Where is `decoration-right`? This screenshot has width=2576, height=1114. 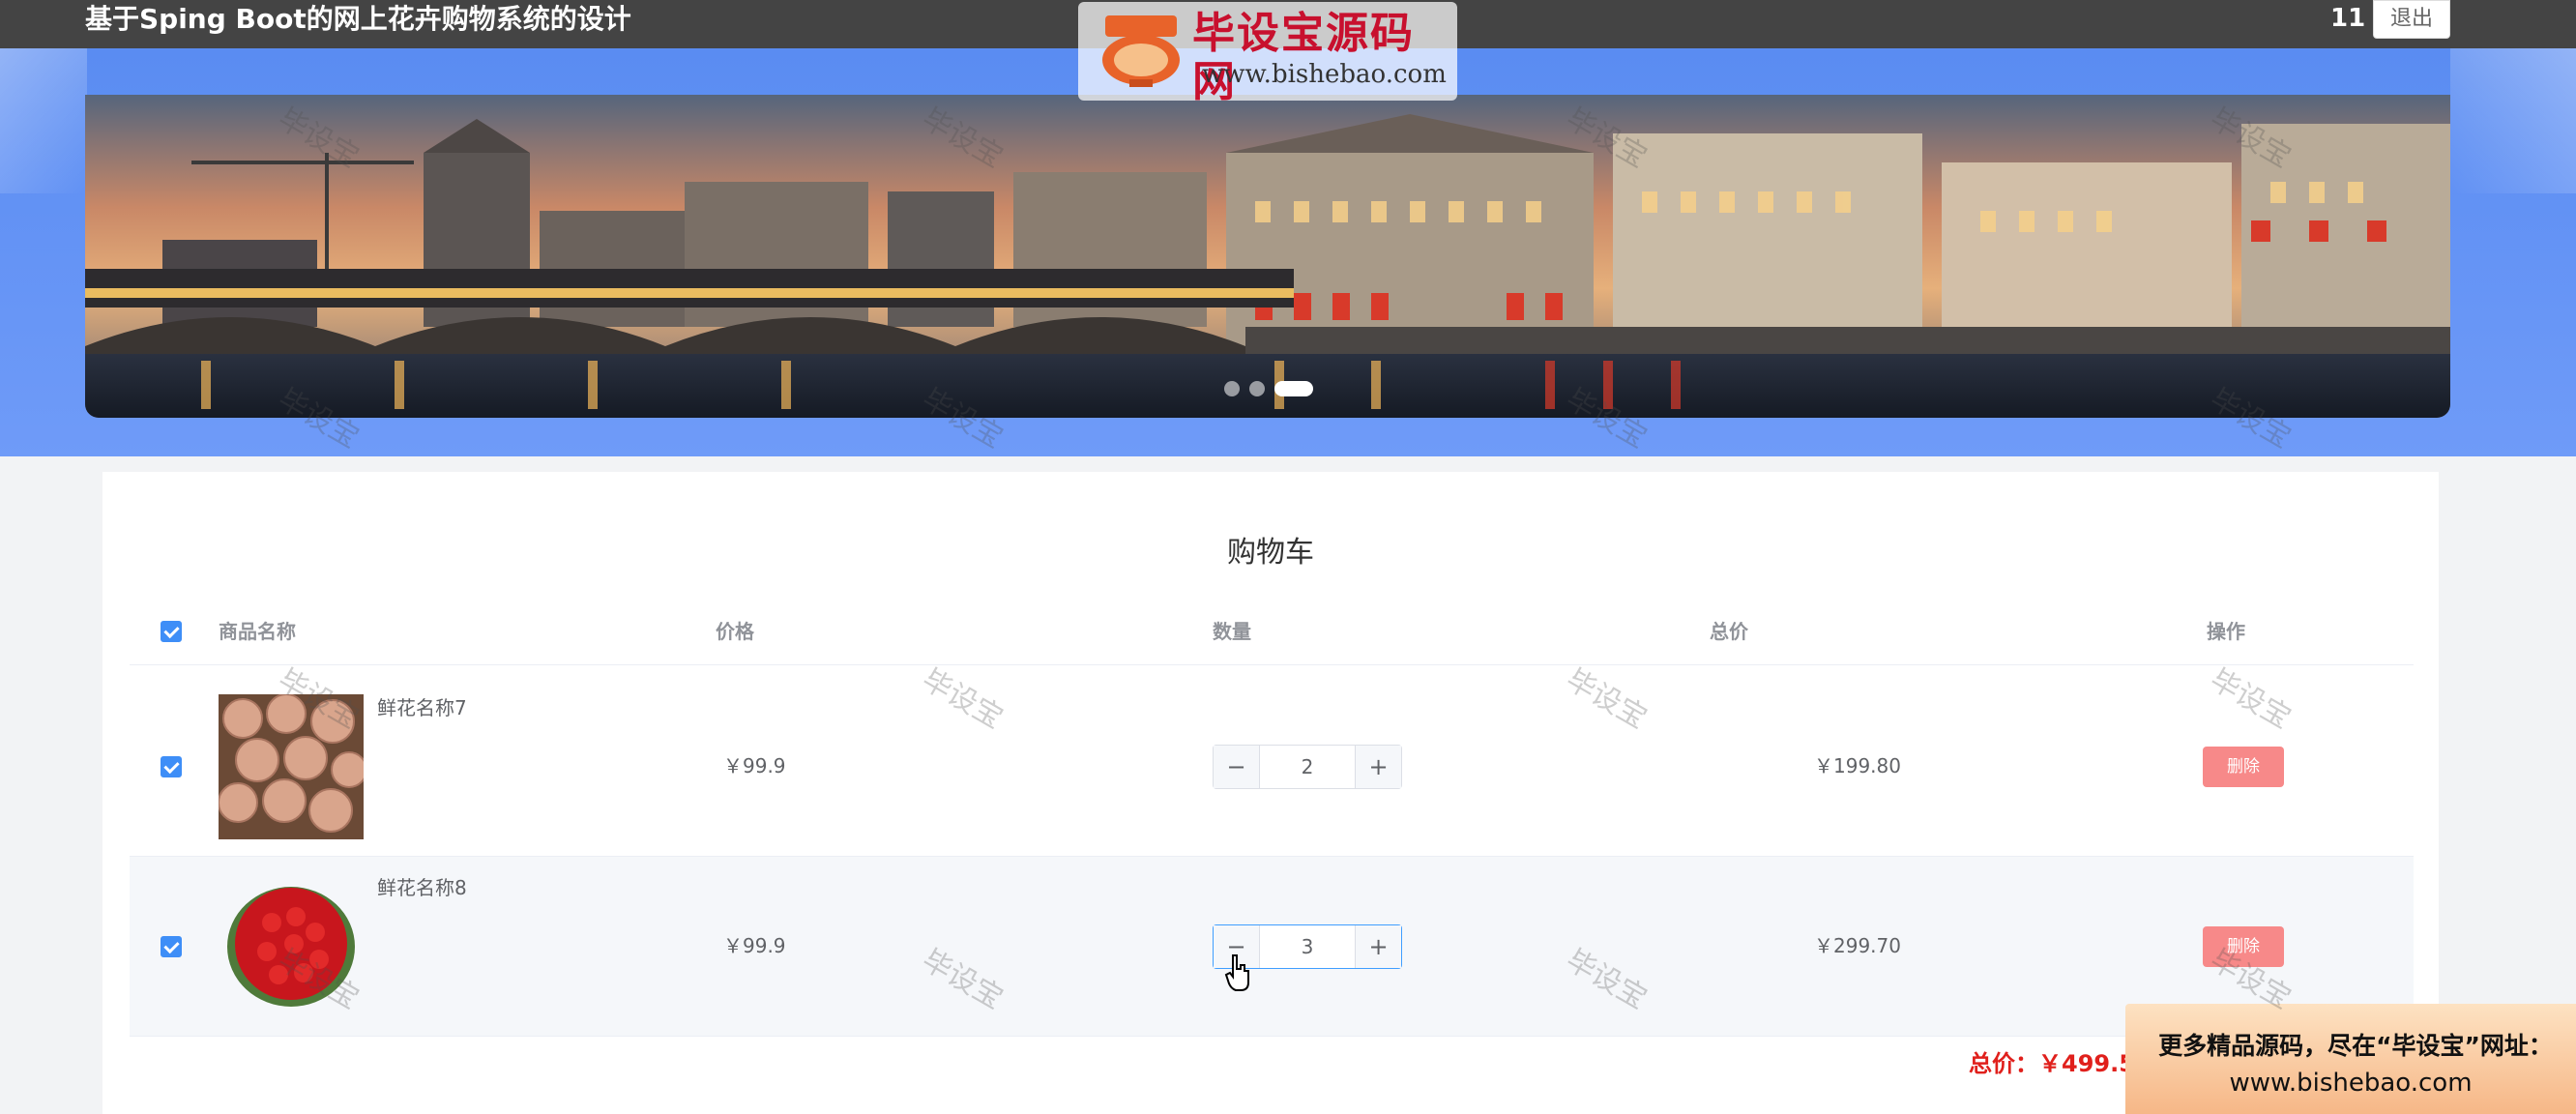 decoration-right is located at coordinates (2513, 120).